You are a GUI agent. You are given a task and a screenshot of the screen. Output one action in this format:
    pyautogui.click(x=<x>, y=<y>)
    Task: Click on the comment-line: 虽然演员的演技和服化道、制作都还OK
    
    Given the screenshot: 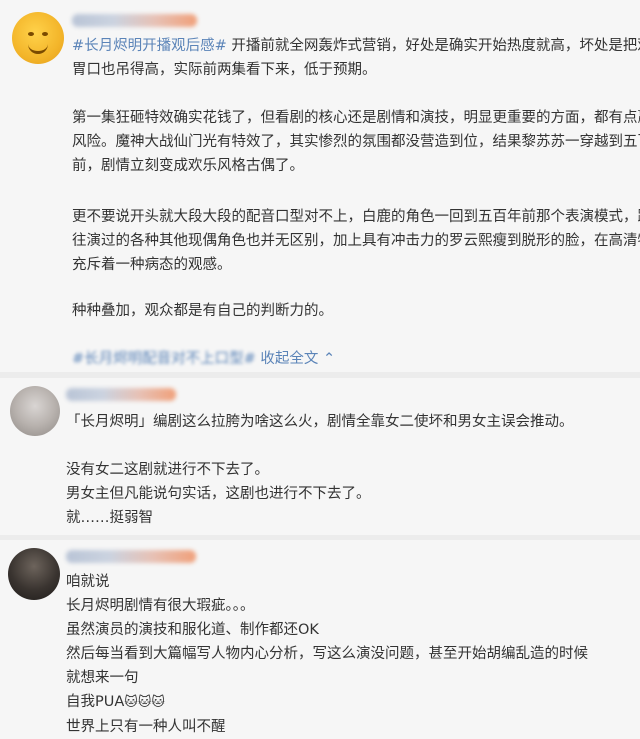 What is the action you would take?
    pyautogui.click(x=192, y=630)
    